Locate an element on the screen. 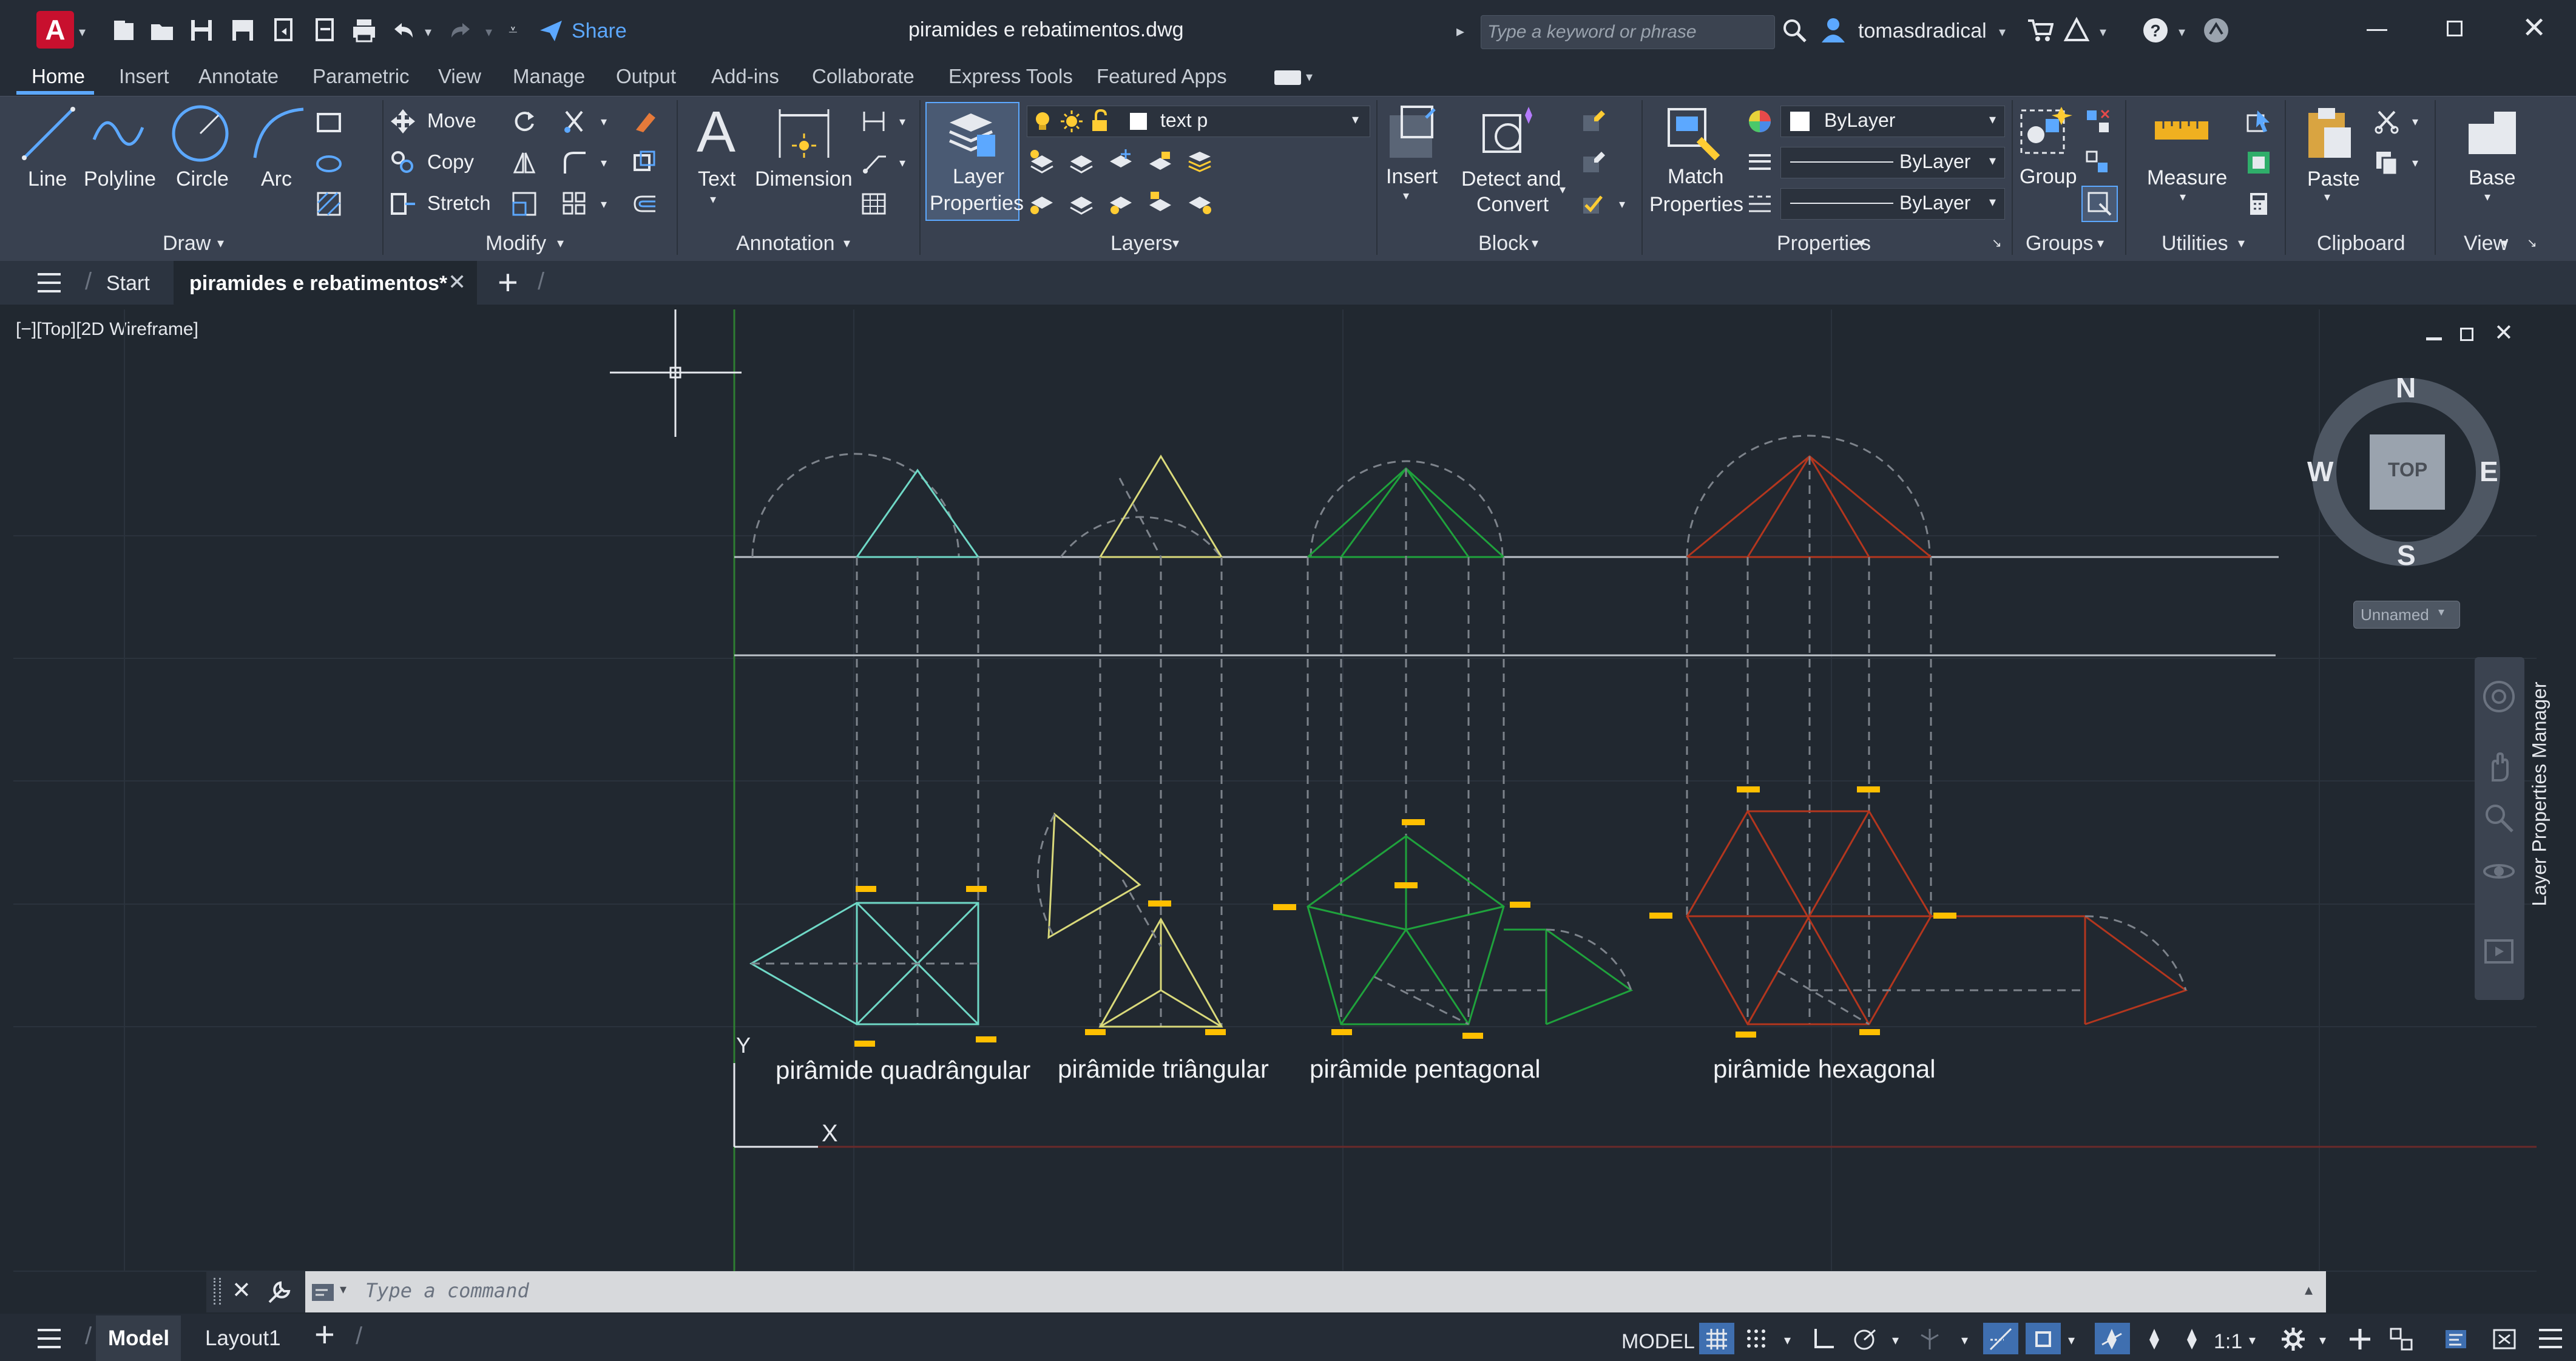 The width and height of the screenshot is (2576, 1361). erase-icon is located at coordinates (644, 121).